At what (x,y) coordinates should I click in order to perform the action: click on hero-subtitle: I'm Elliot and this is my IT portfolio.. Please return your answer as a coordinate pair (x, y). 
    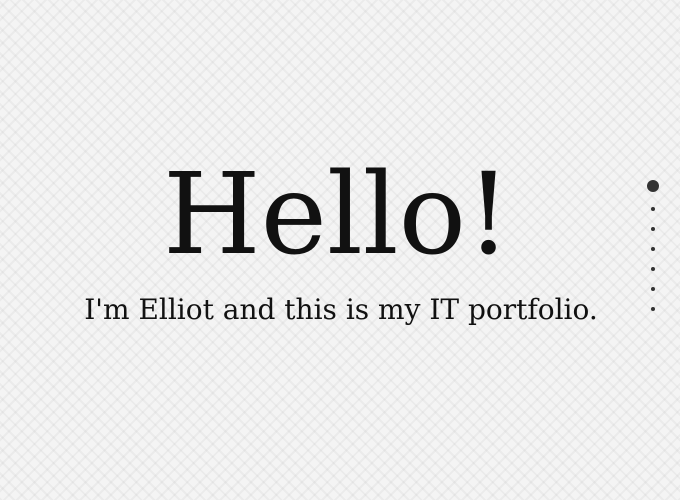
    Looking at the image, I should click on (341, 309).